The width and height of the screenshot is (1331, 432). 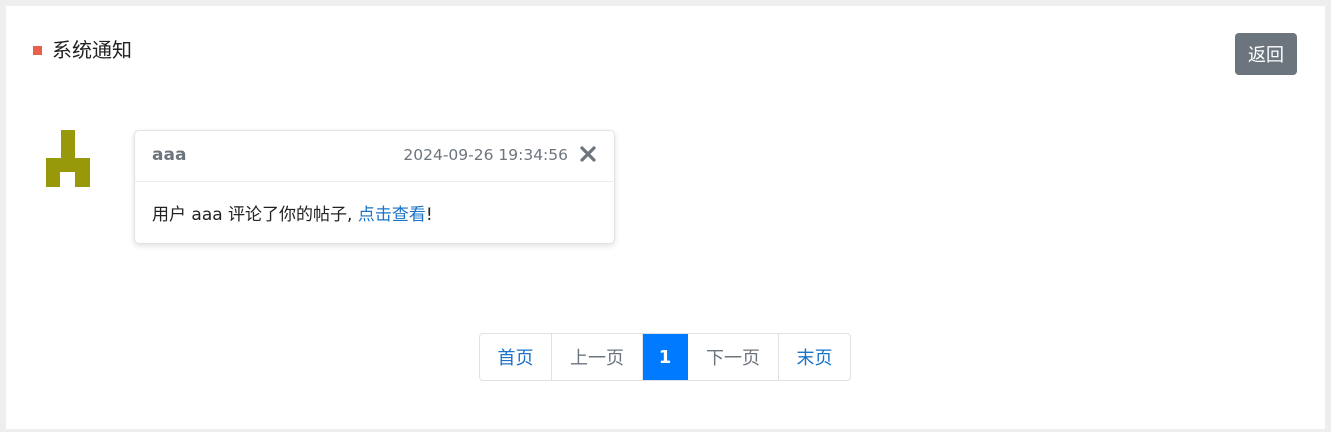 What do you see at coordinates (485, 155) in the screenshot?
I see `notice-time: 2024-09-26 19:34:56` at bounding box center [485, 155].